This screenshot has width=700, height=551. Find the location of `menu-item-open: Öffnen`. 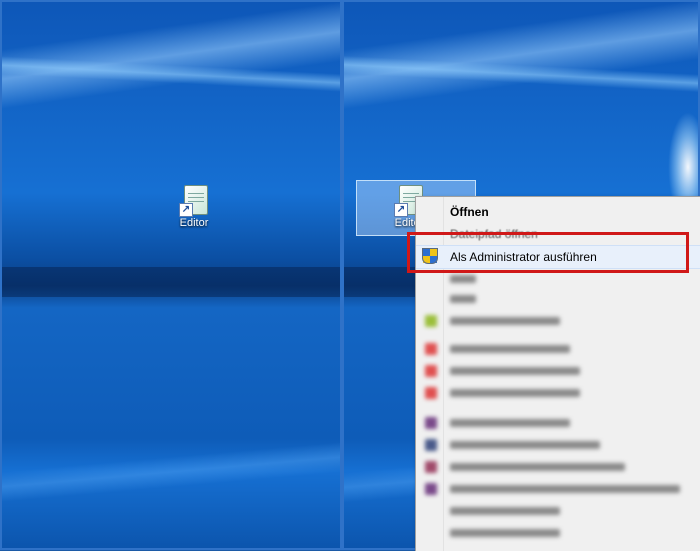

menu-item-open: Öffnen is located at coordinates (558, 212).